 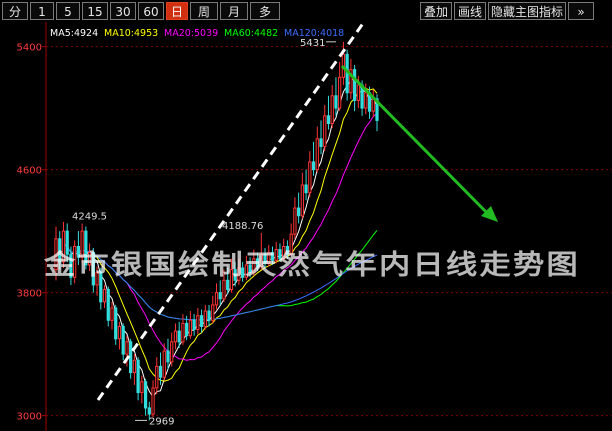 What do you see at coordinates (311, 265) in the screenshot?
I see `watermark-title: 金市银国绘制天然气年内日线走势图` at bounding box center [311, 265].